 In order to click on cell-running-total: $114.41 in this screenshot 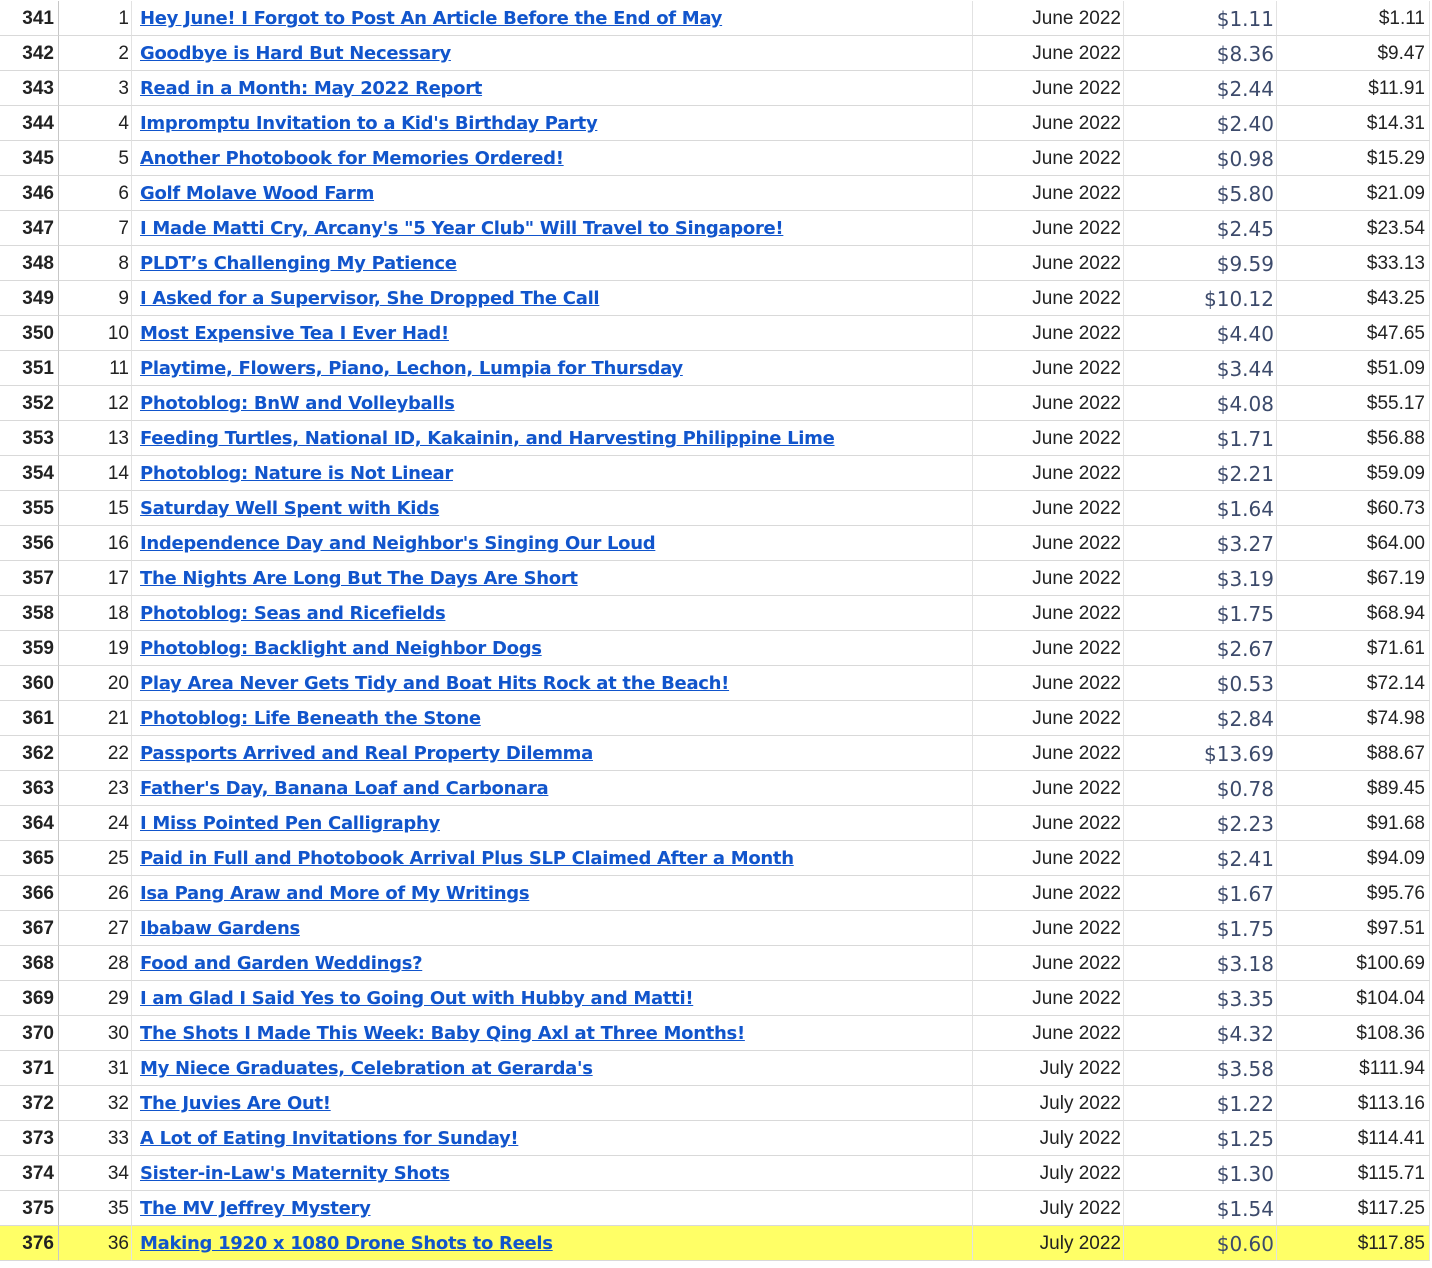, I will do `click(1353, 1138)`.